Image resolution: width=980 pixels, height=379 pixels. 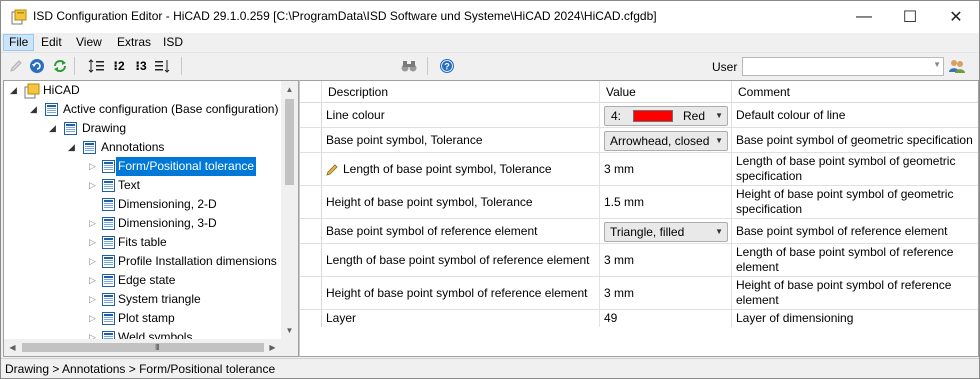 I want to click on tree-horizontal-scrollbar: ◀ III ▶, so click(x=142, y=347).